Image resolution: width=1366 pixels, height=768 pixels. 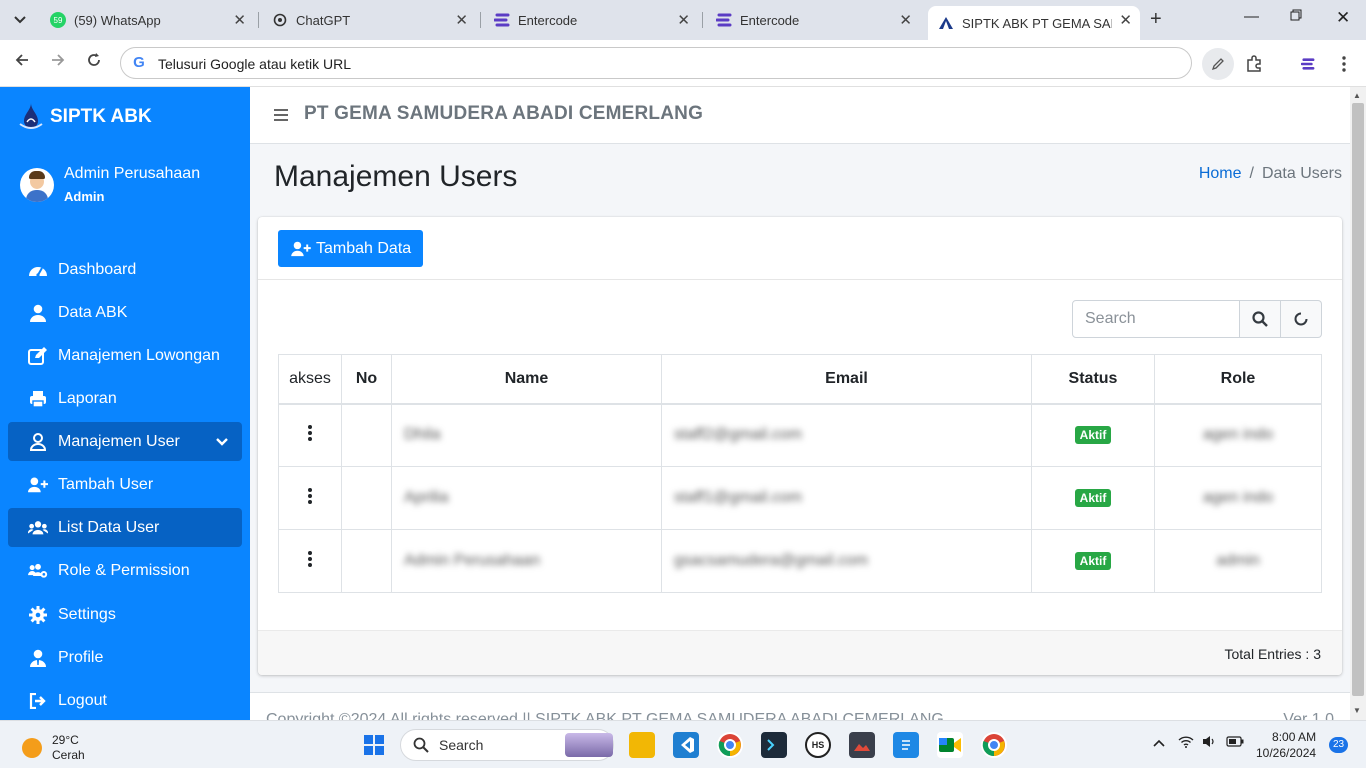 I want to click on volume-icon, so click(x=1209, y=743).